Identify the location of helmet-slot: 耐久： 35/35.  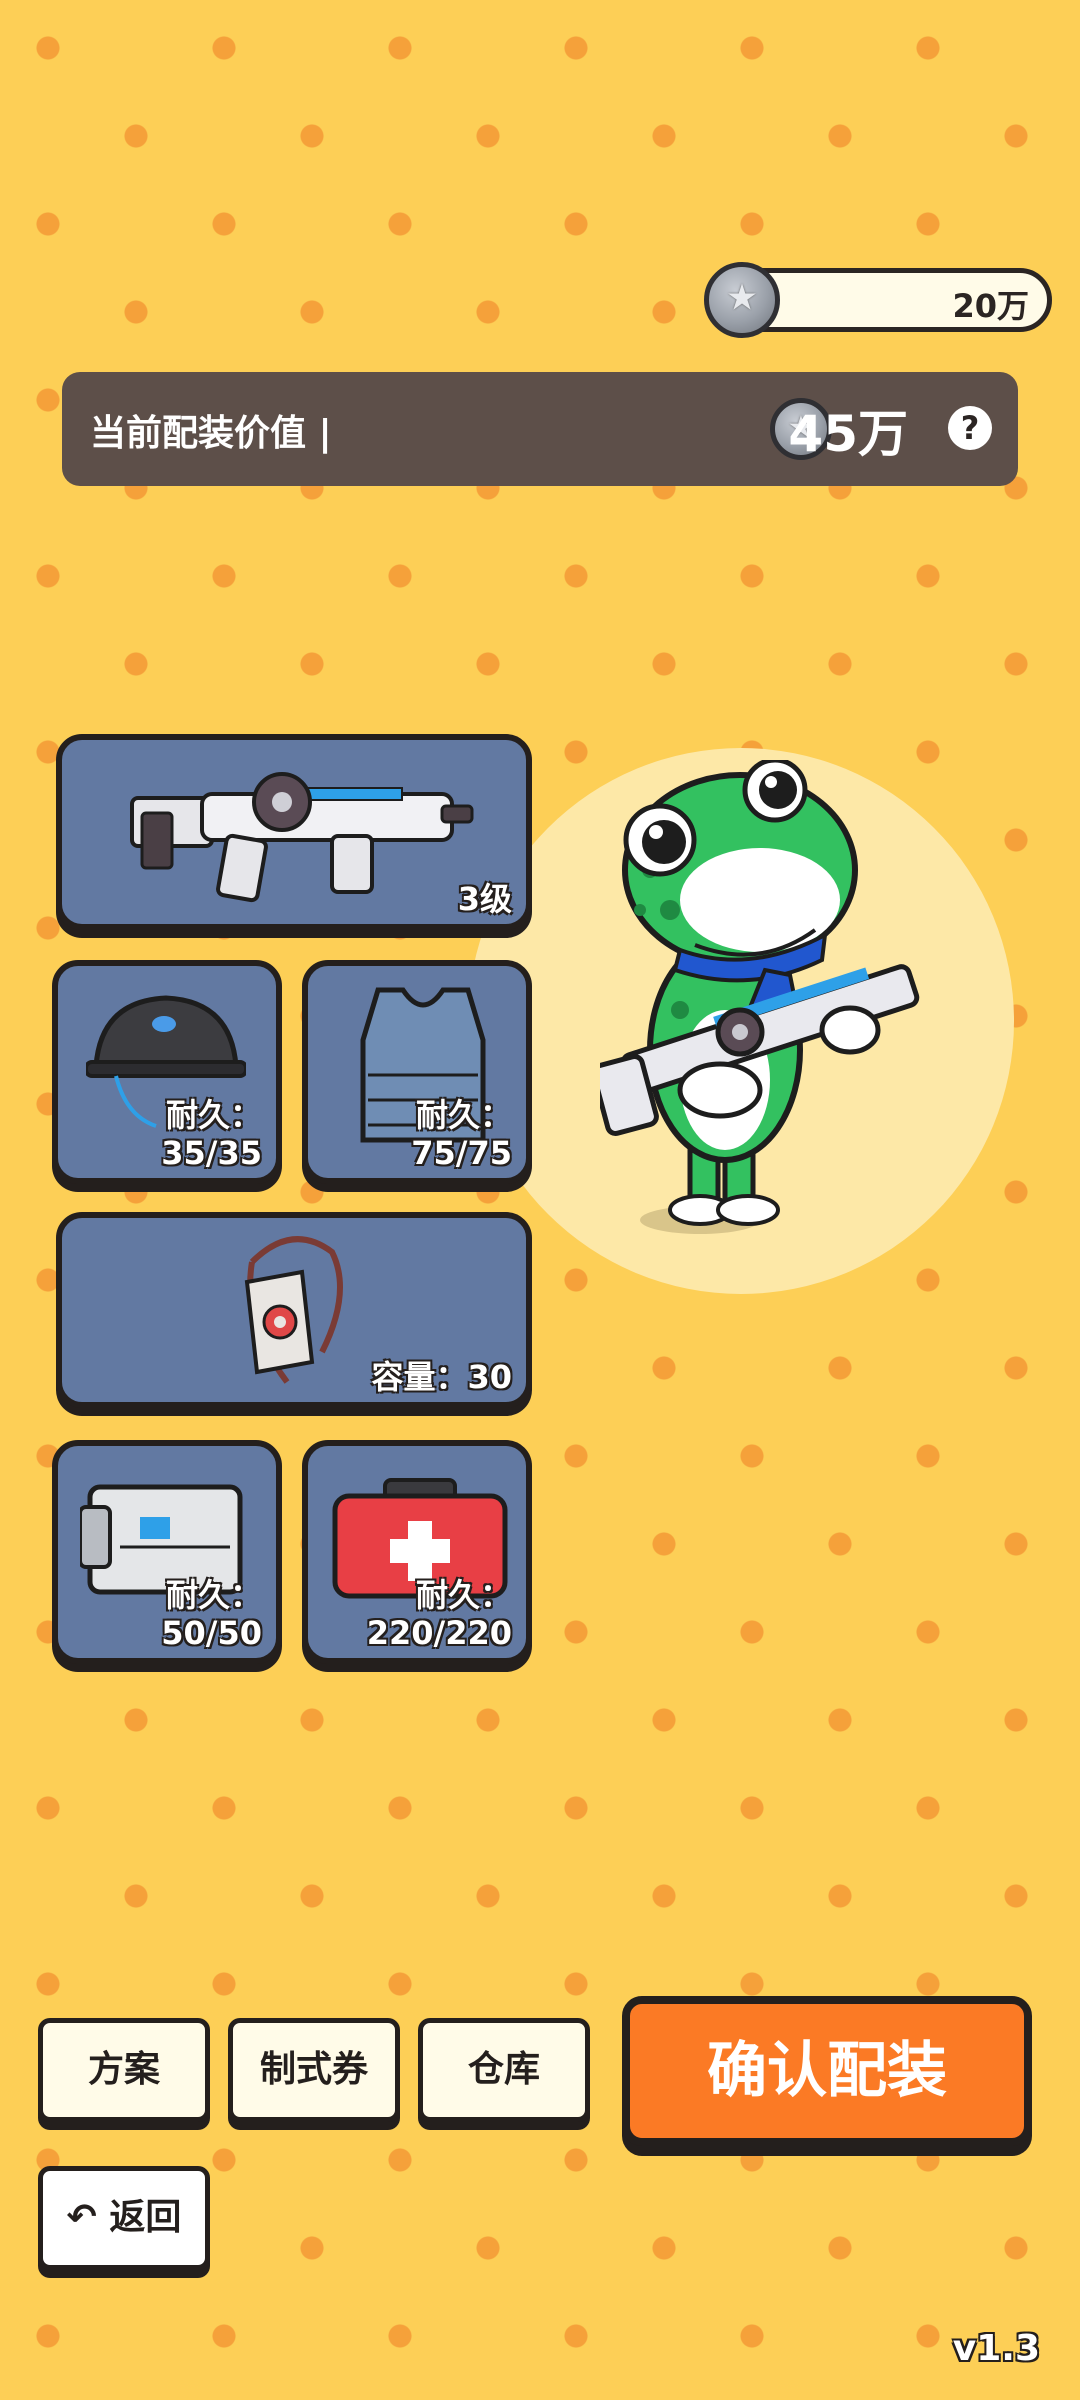
(167, 1072).